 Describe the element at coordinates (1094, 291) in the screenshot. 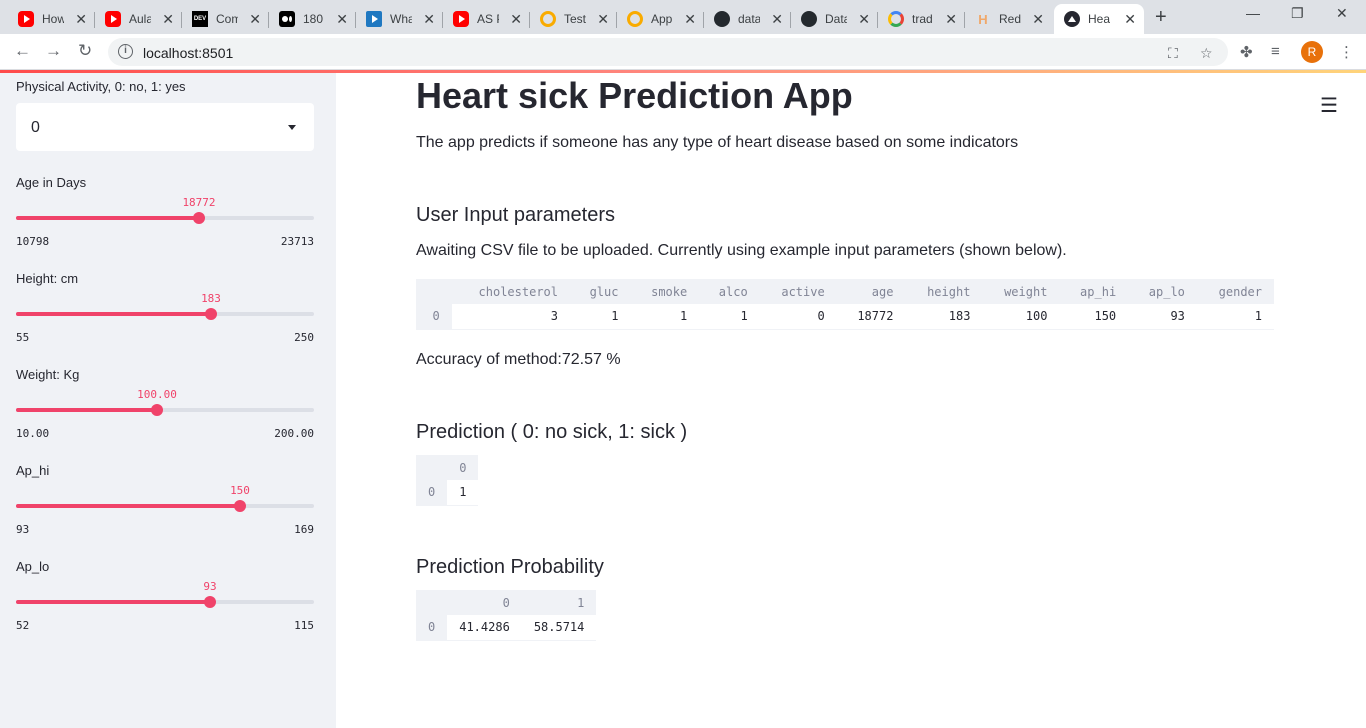

I see `column-header: ap_hi` at that location.